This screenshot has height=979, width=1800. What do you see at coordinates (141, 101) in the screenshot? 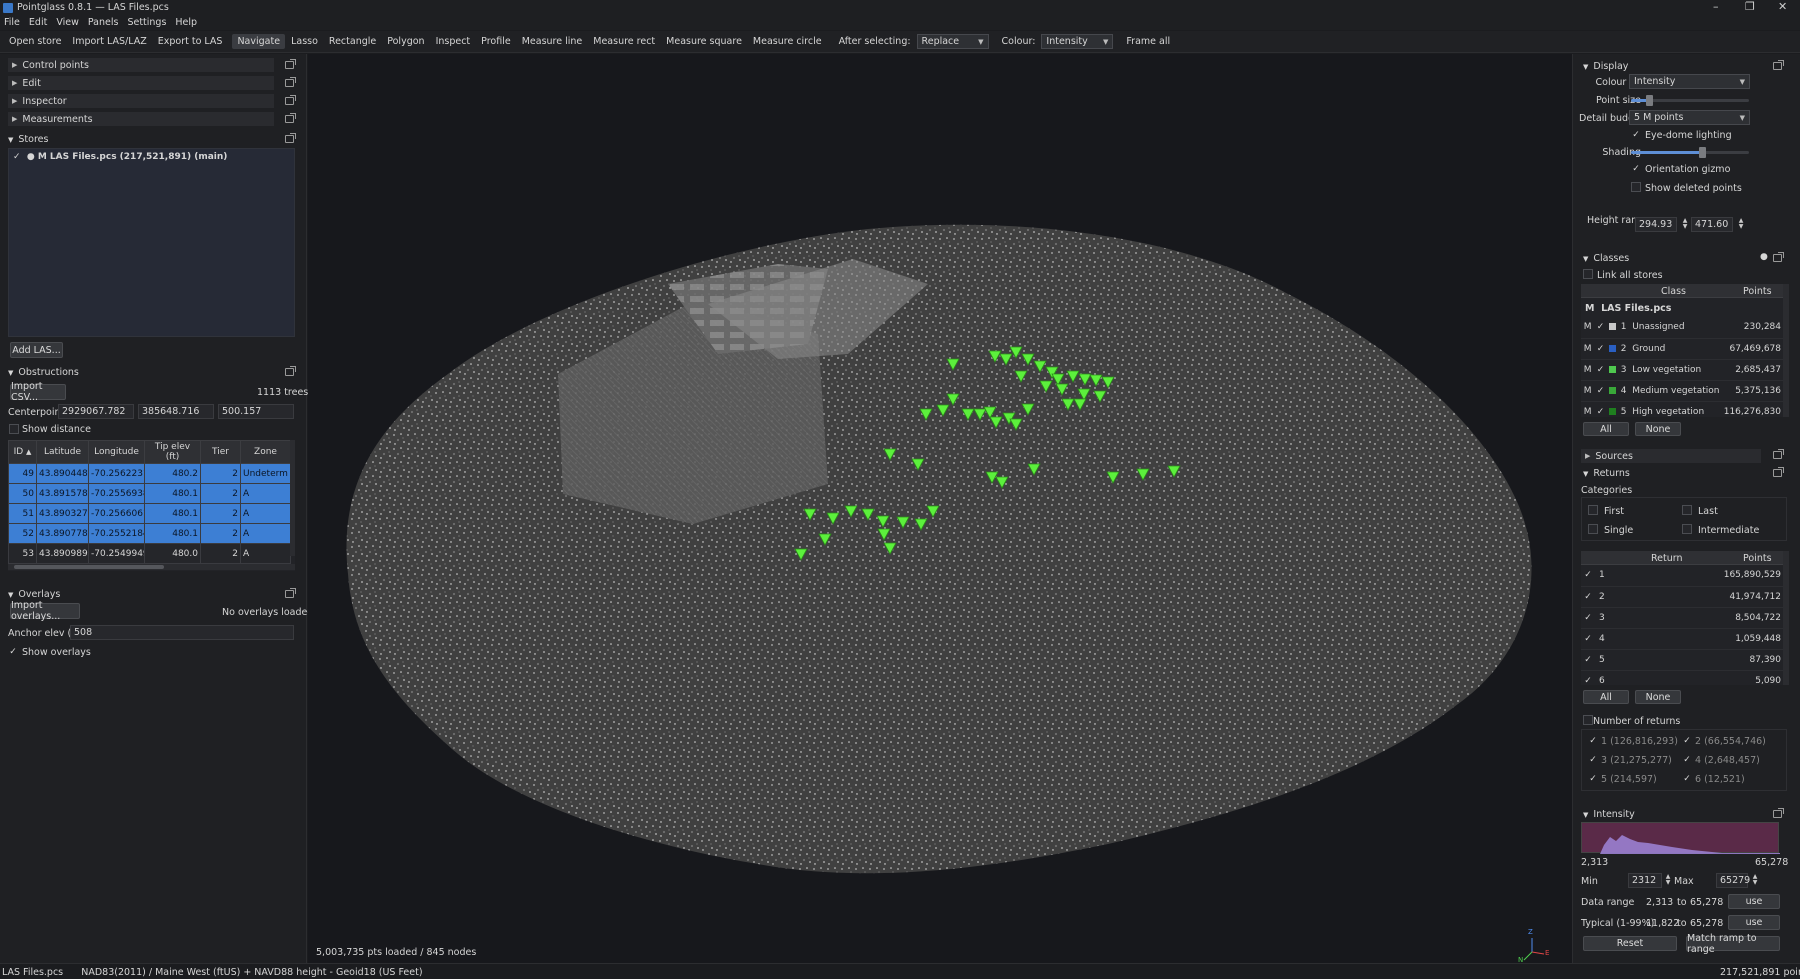
I see `inspector-header: ▶ Inspector` at bounding box center [141, 101].